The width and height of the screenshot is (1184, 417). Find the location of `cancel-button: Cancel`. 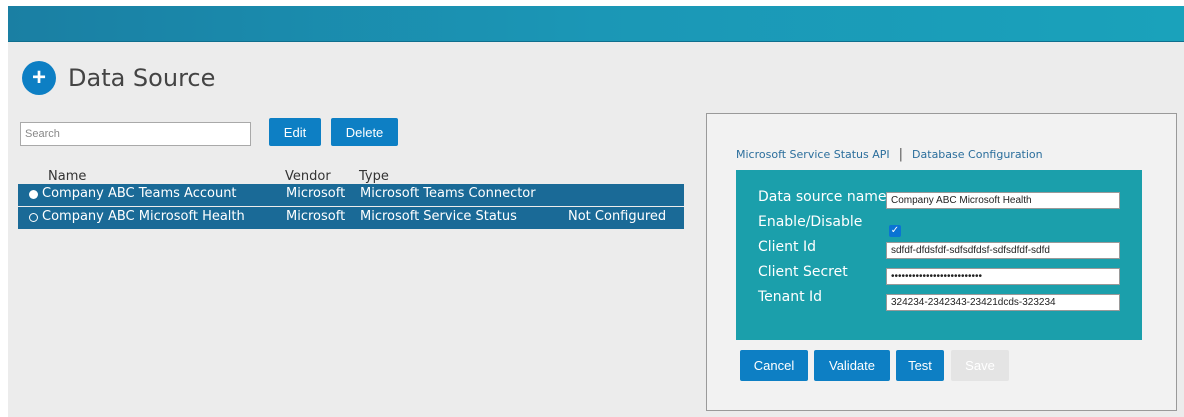

cancel-button: Cancel is located at coordinates (774, 365).